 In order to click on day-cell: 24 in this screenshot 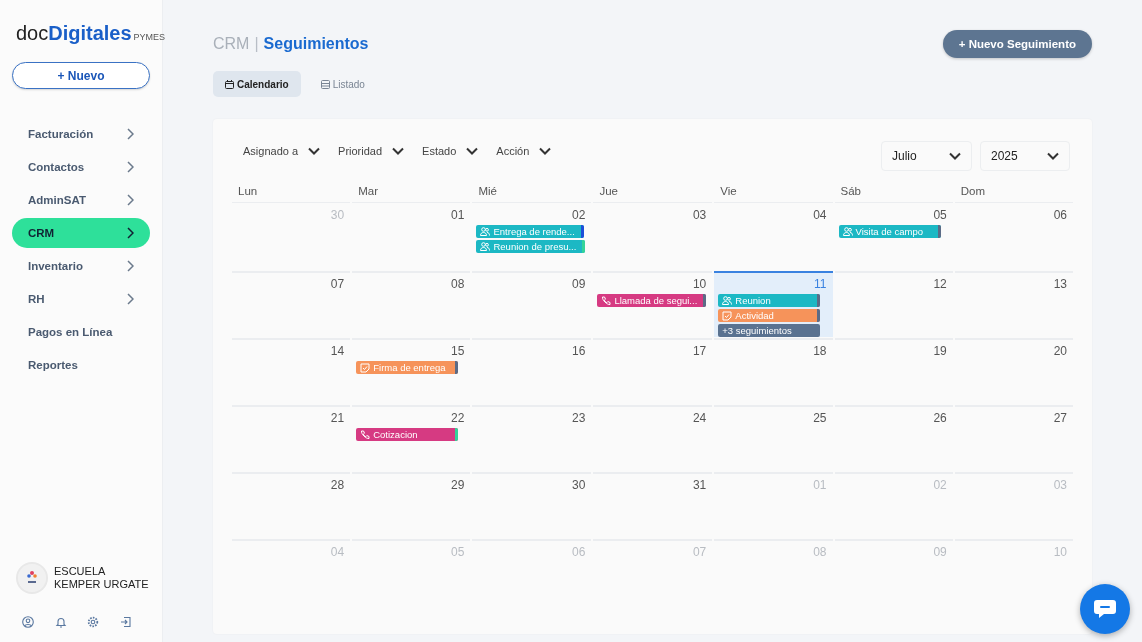, I will do `click(653, 438)`.